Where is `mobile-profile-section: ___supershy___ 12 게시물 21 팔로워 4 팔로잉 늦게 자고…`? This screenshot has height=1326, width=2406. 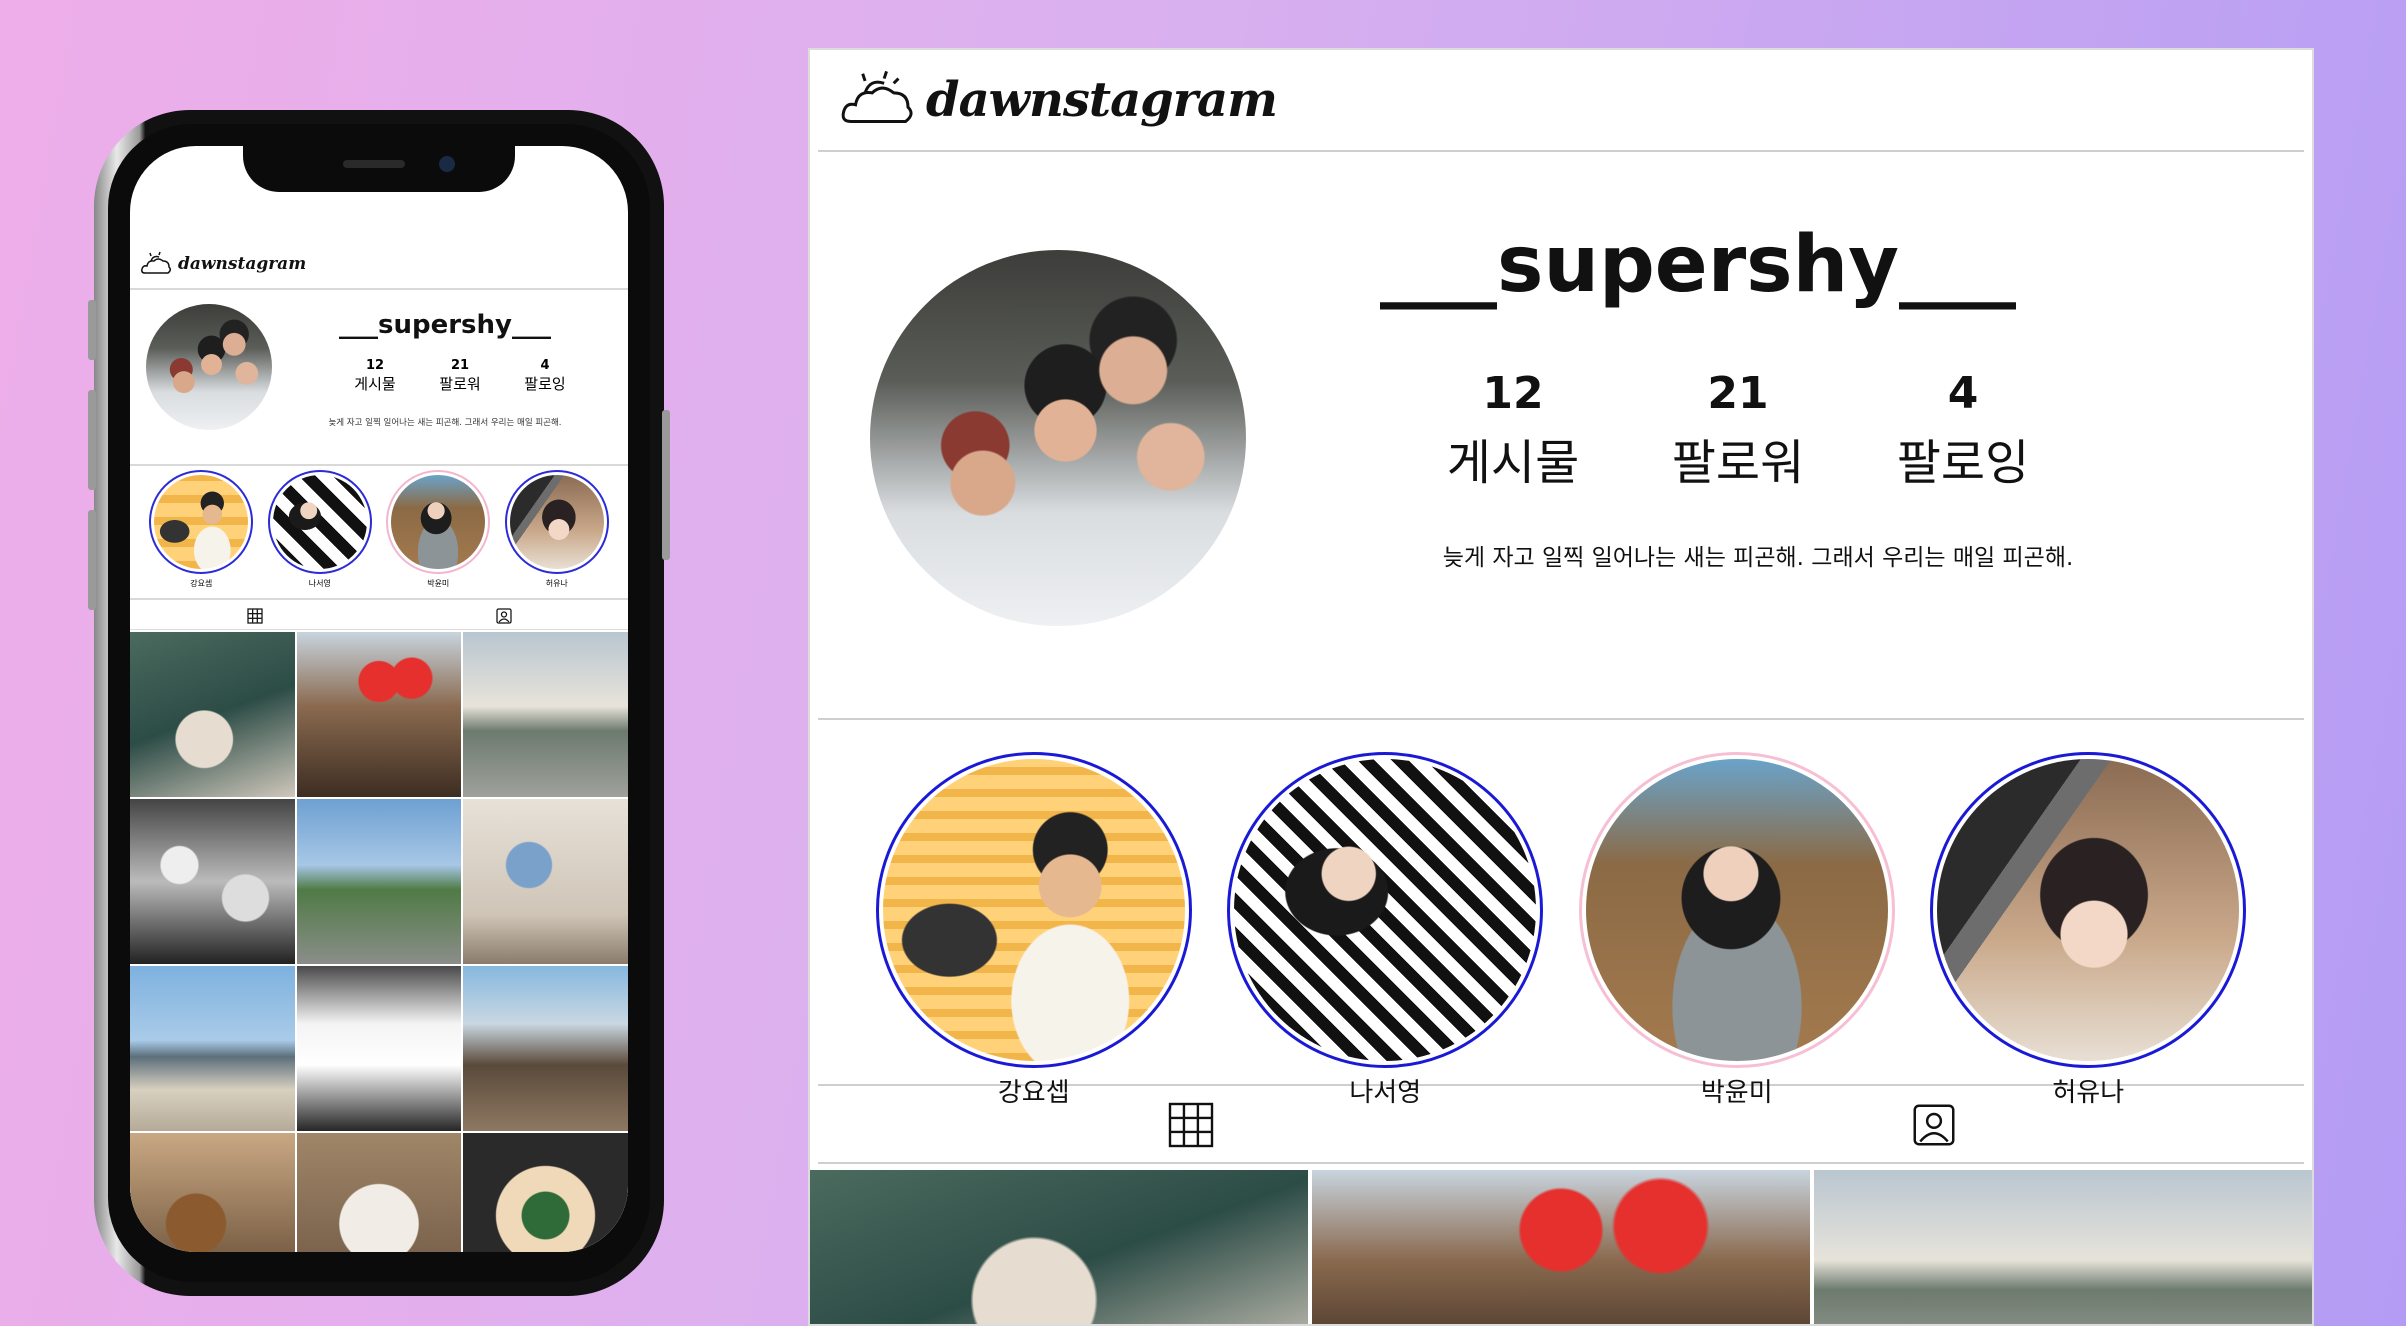
mobile-profile-section: ___supershy___ 12 게시물 21 팔로워 4 팔로잉 늦게 자고… is located at coordinates (379, 379).